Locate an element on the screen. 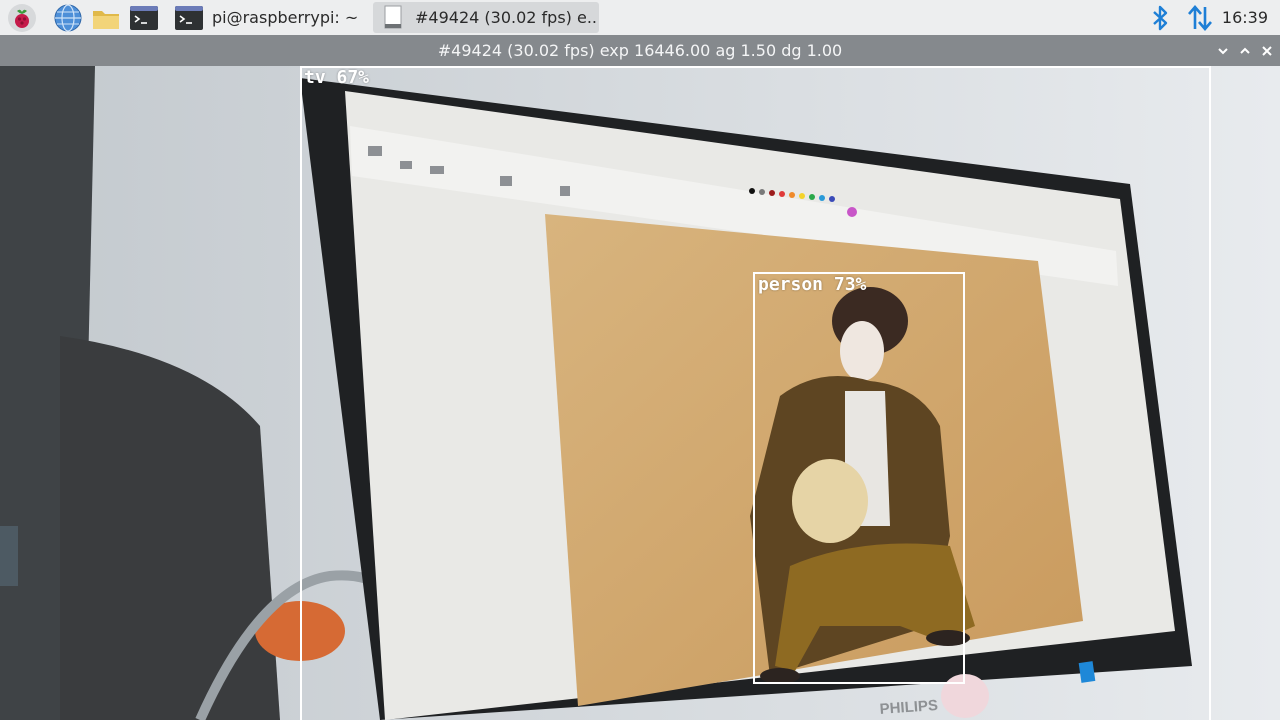  clock: 16:39 is located at coordinates (1245, 17).